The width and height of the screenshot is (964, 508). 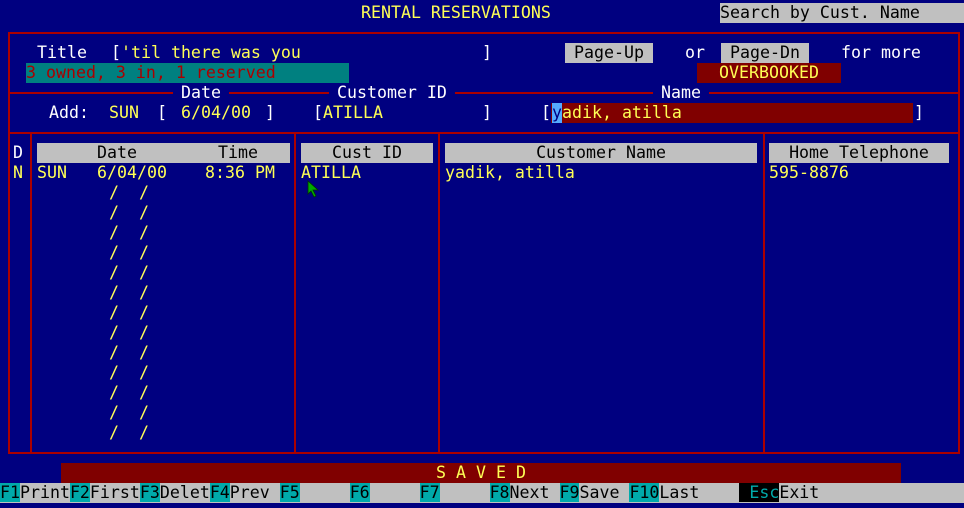 I want to click on add-custid-header: Customer ID, so click(x=392, y=93).